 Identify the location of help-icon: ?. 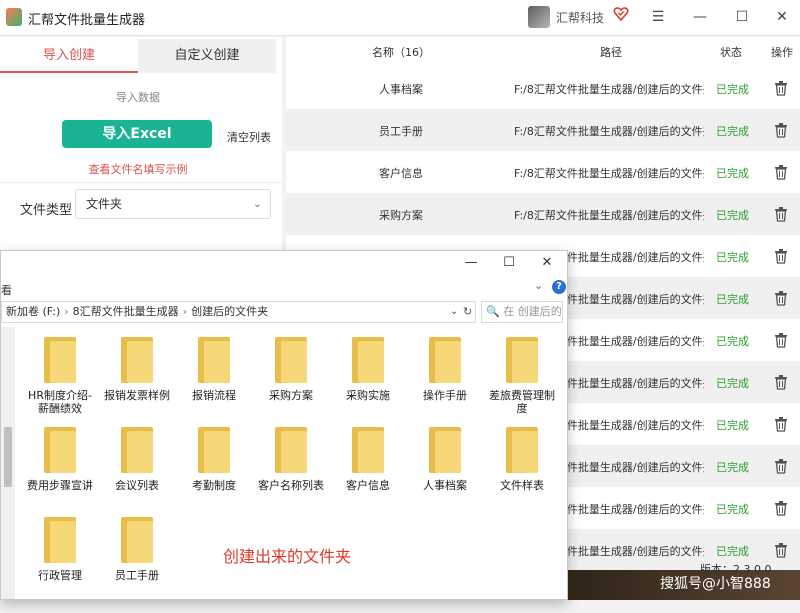
(559, 287).